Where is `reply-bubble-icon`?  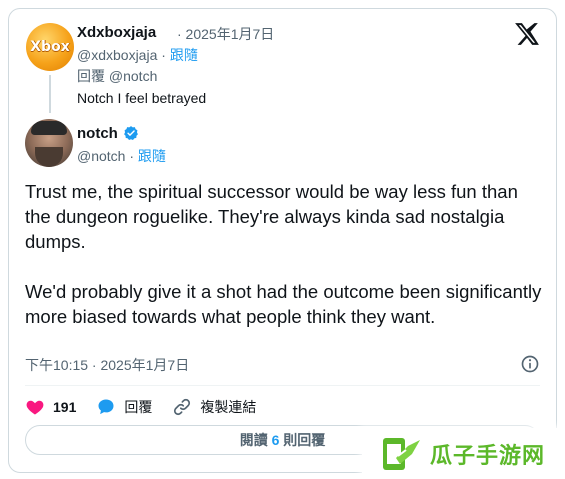 reply-bubble-icon is located at coordinates (106, 407).